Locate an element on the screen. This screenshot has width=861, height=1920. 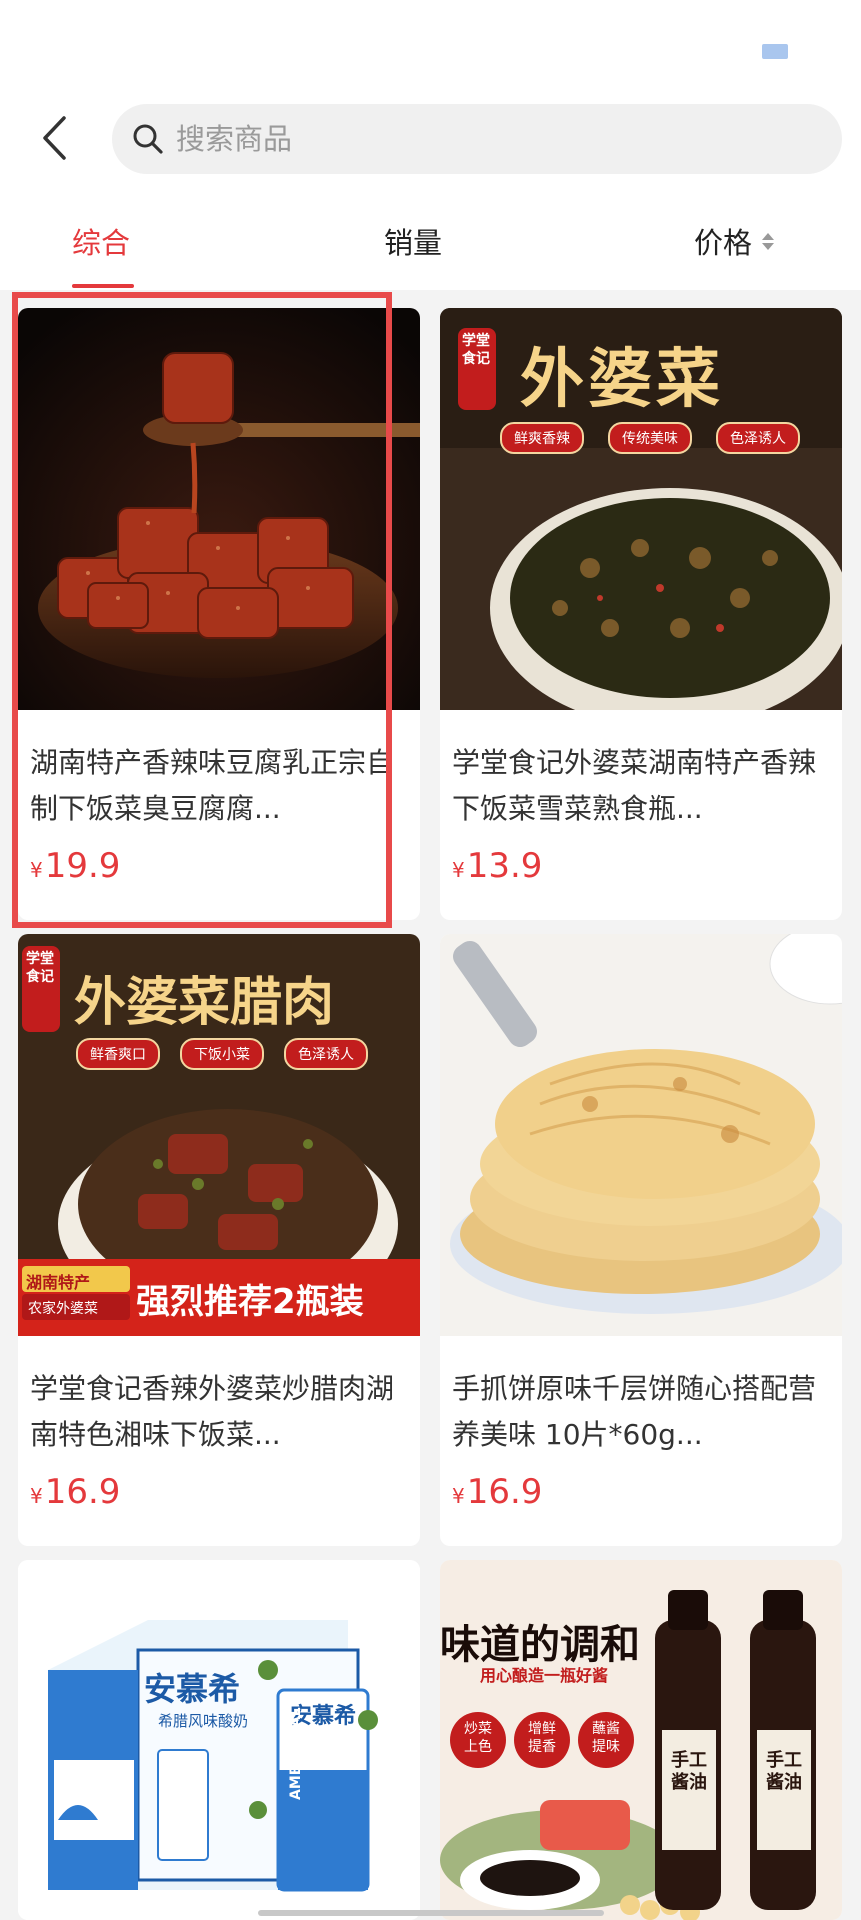
tab-comprehensive: 综合 is located at coordinates (101, 241).